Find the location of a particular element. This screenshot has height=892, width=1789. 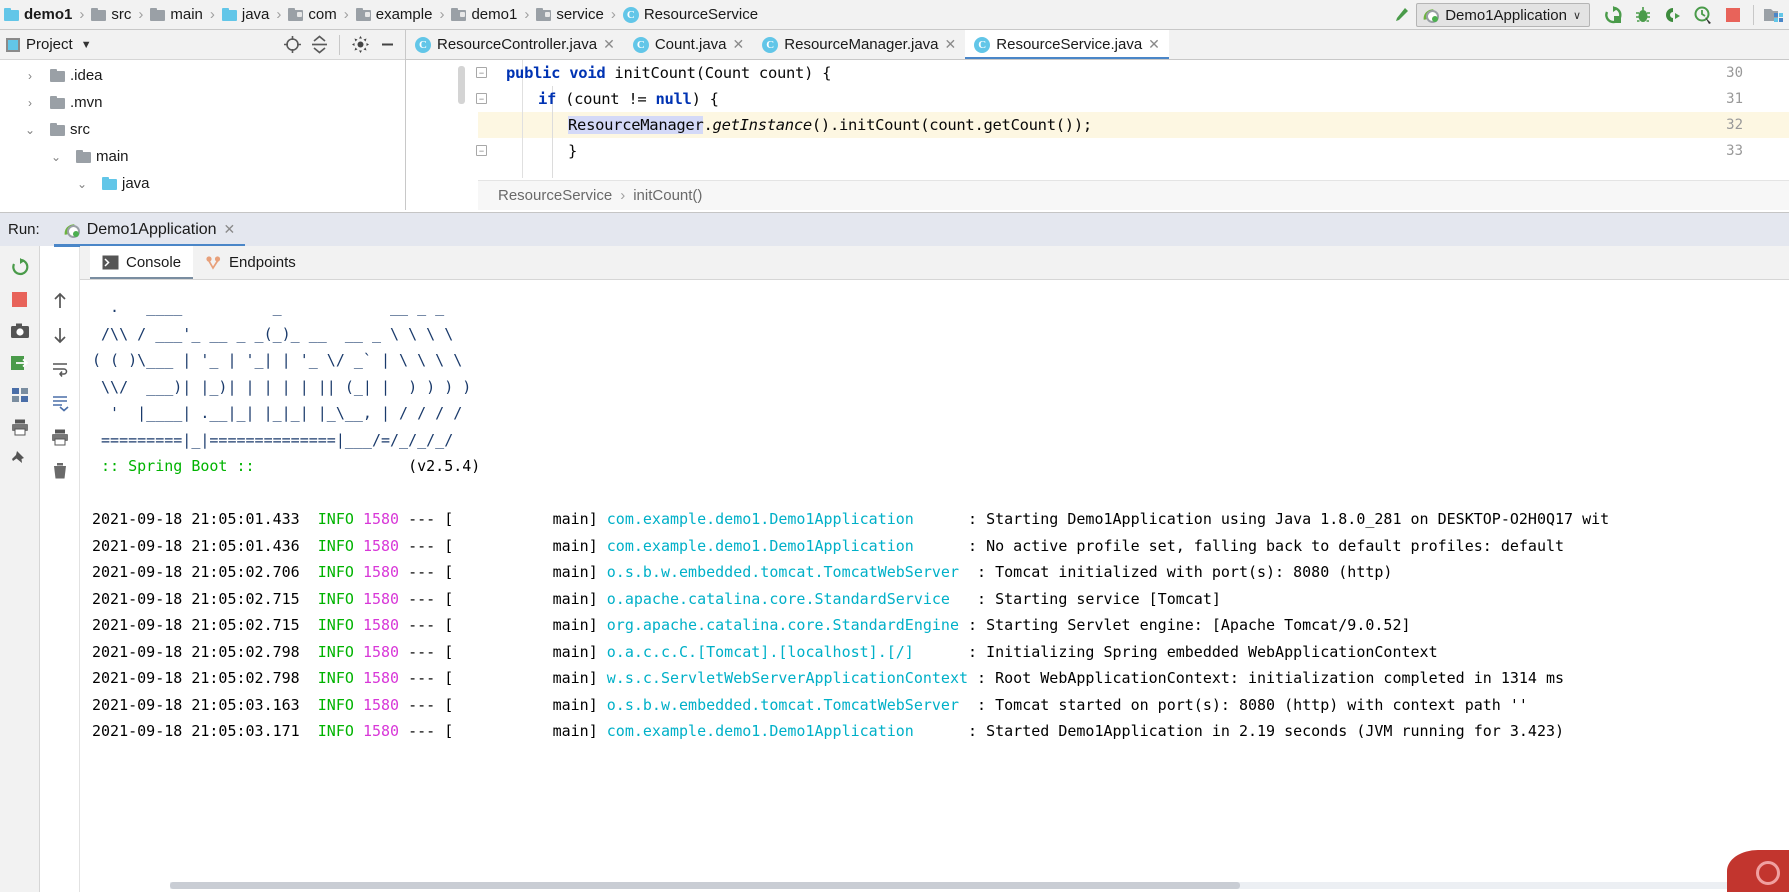

tab-console: Console is located at coordinates (142, 262).